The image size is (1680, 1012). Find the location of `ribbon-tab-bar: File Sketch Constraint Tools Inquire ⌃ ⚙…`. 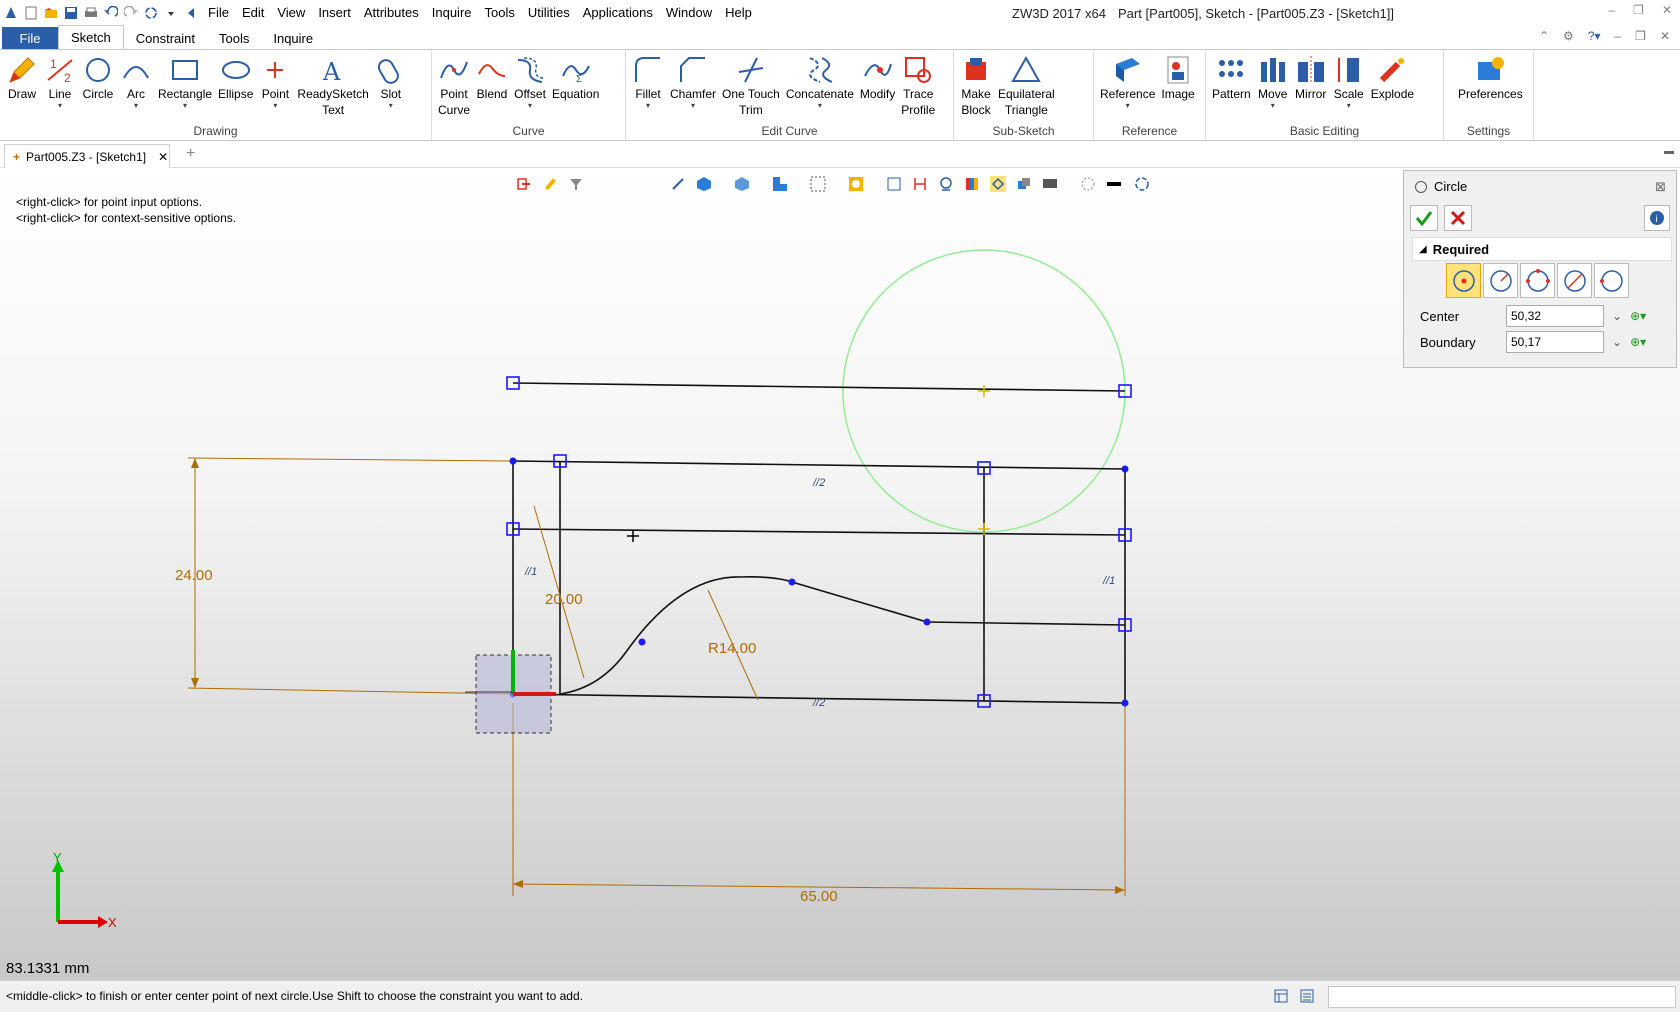

ribbon-tab-bar: File Sketch Constraint Tools Inquire ⌃ ⚙… is located at coordinates (840, 37).